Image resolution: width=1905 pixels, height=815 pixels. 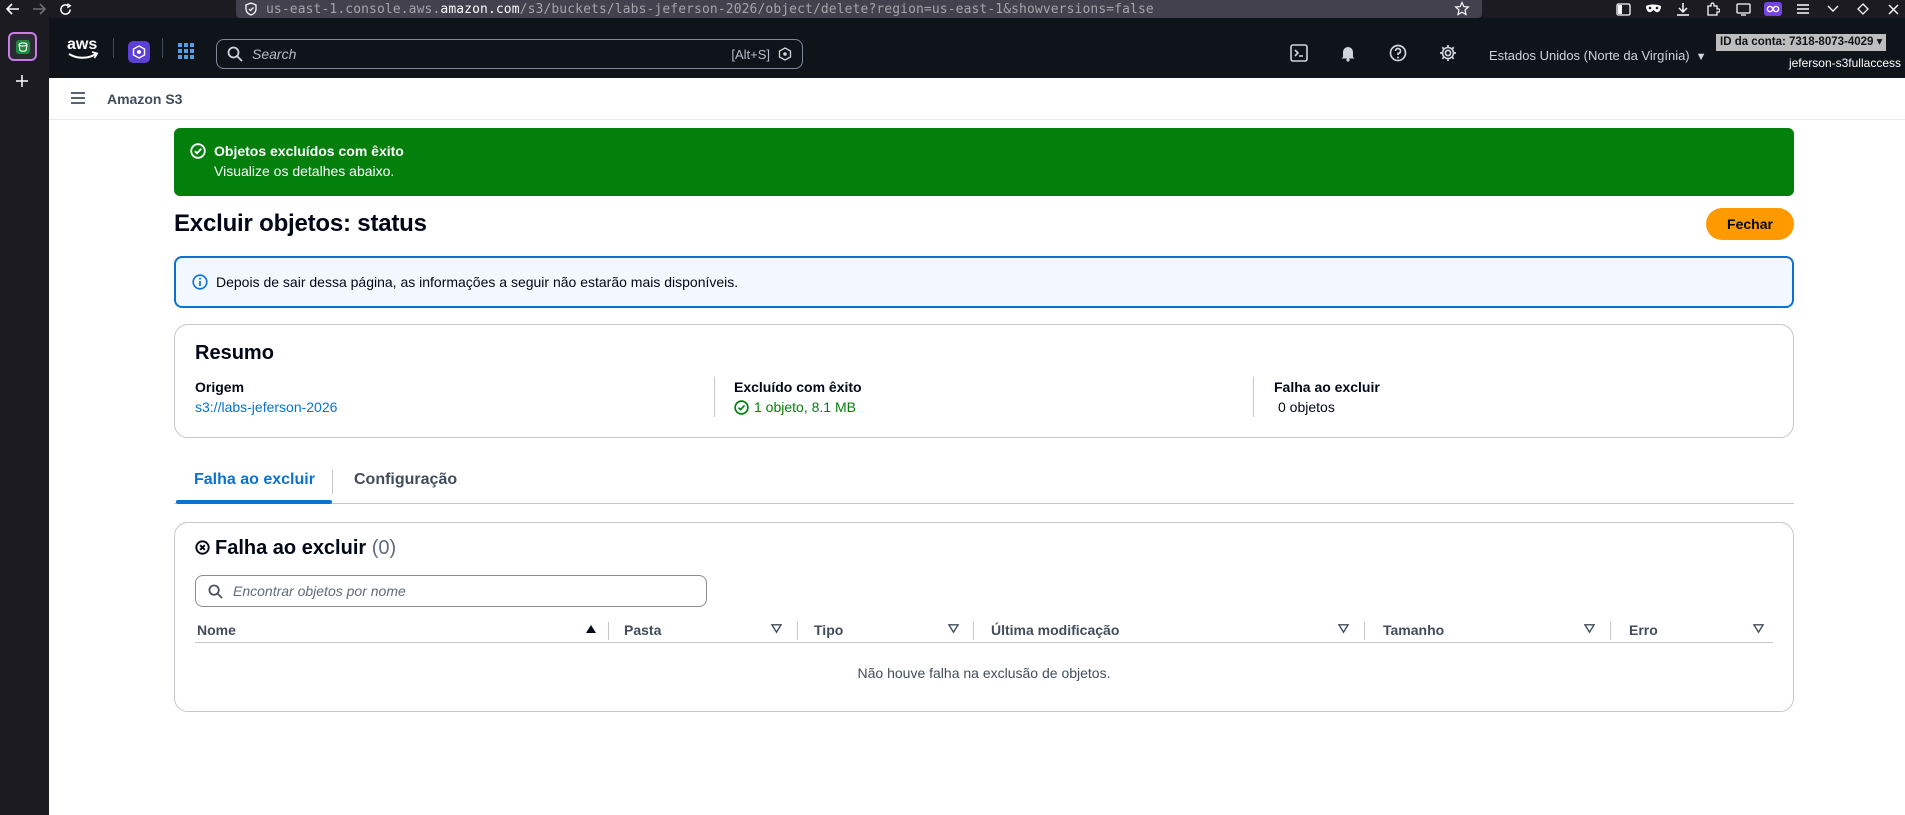 I want to click on aws-logo: aws, so click(x=83, y=48).